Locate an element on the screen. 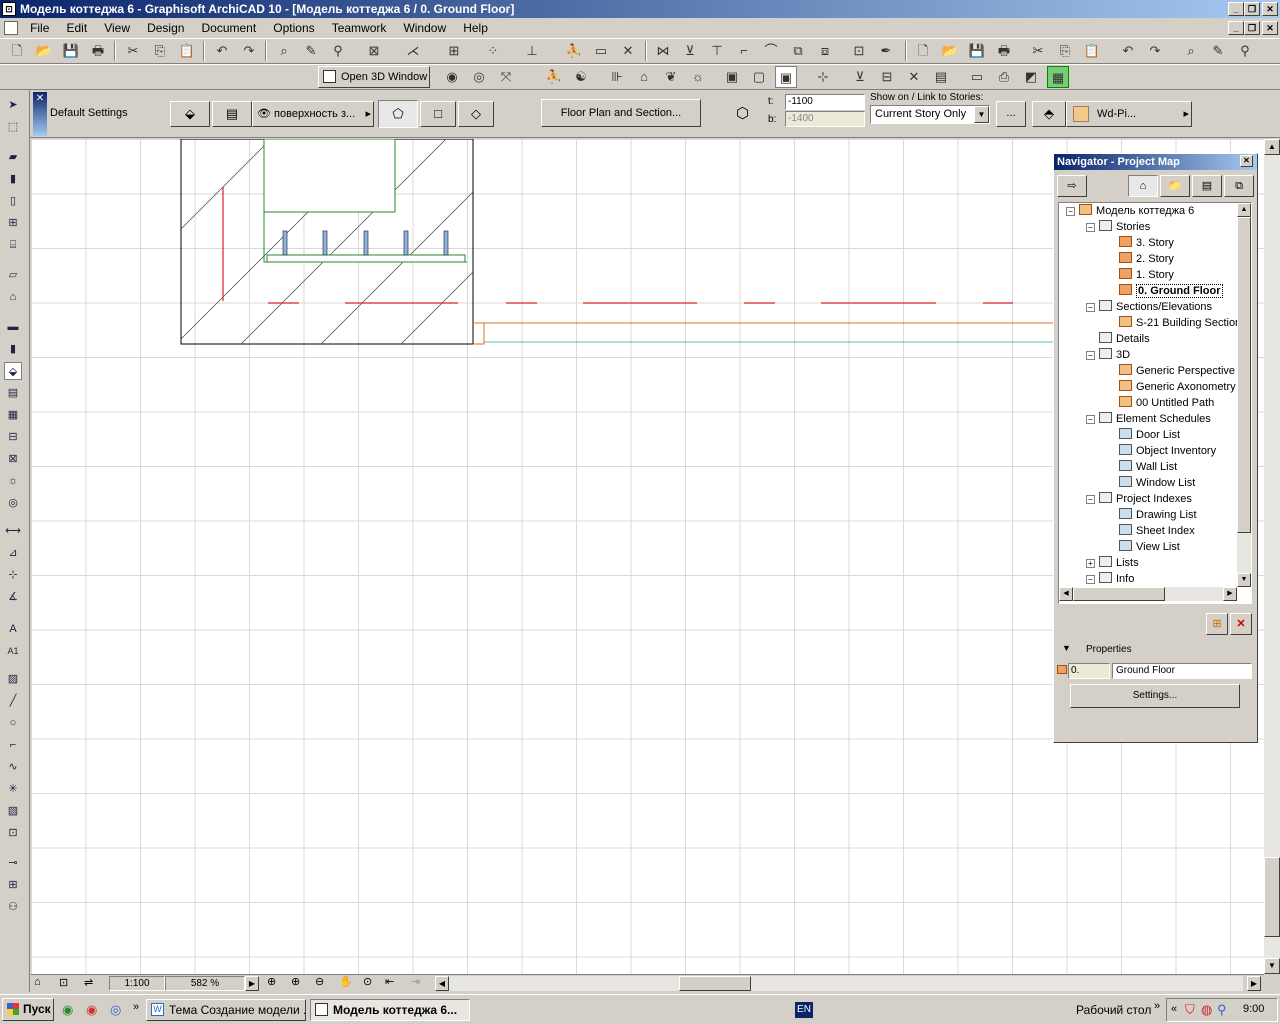 Image resolution: width=1280 pixels, height=1024 pixels. expander-indexes: − is located at coordinates (1090, 499).